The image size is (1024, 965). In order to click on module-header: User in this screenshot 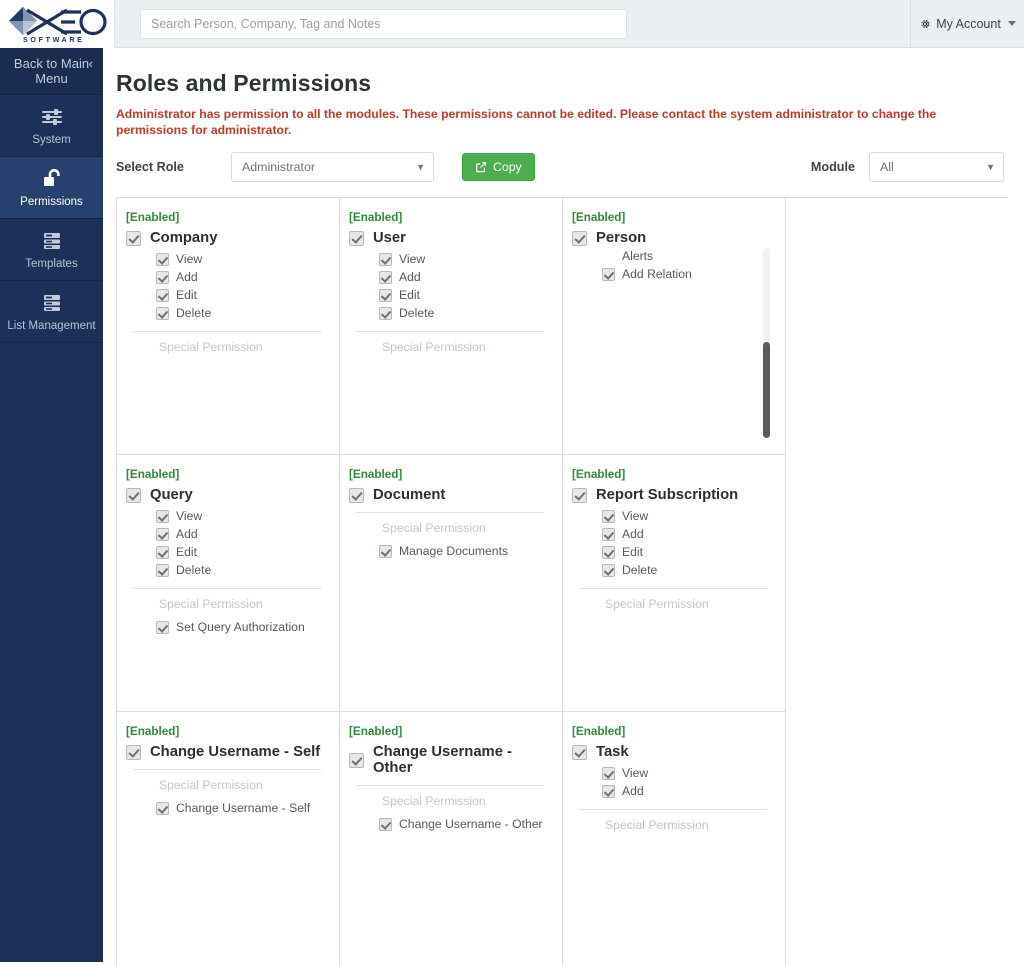, I will do `click(450, 238)`.